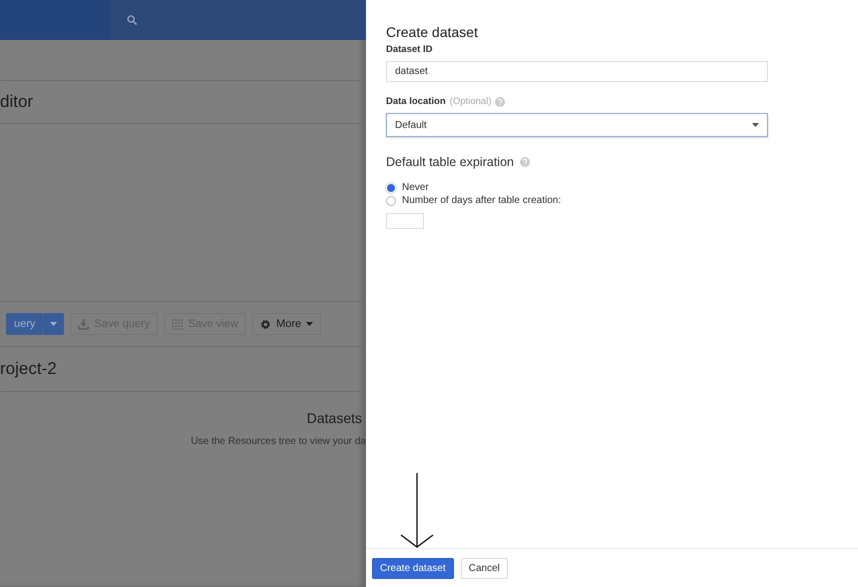 Image resolution: width=858 pixels, height=587 pixels. I want to click on section-heading: Default table expiration, so click(450, 162).